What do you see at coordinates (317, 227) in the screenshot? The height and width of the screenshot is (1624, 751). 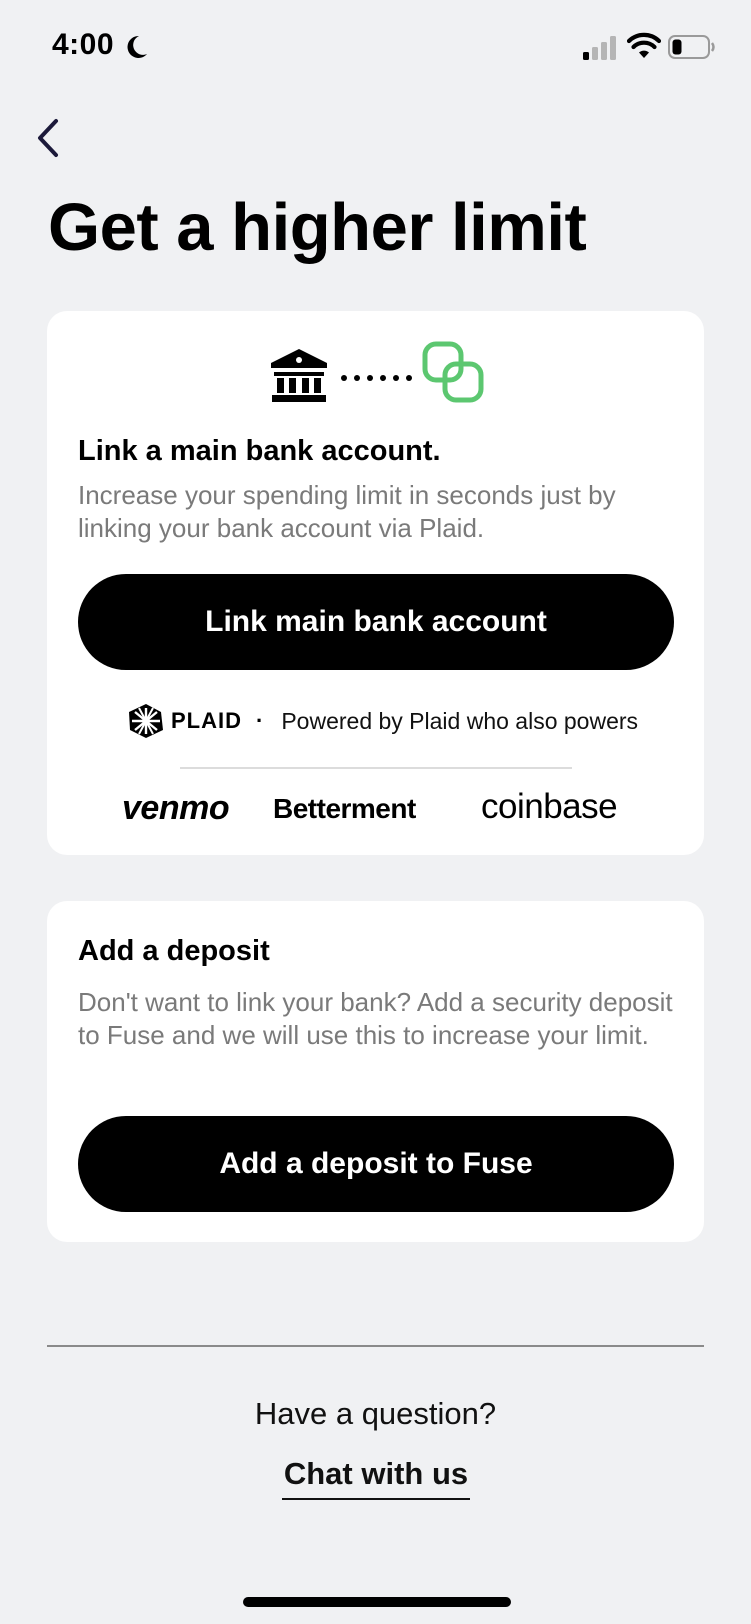 I see `page-title: Get a higher limit` at bounding box center [317, 227].